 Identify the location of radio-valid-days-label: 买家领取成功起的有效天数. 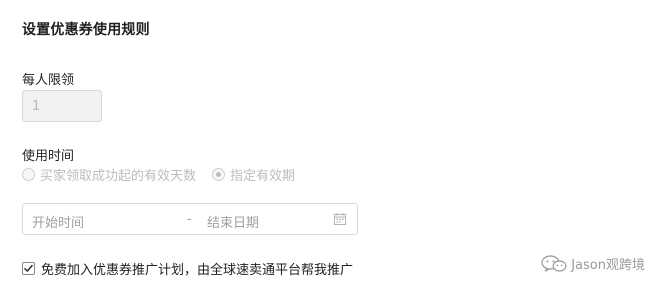
(118, 176).